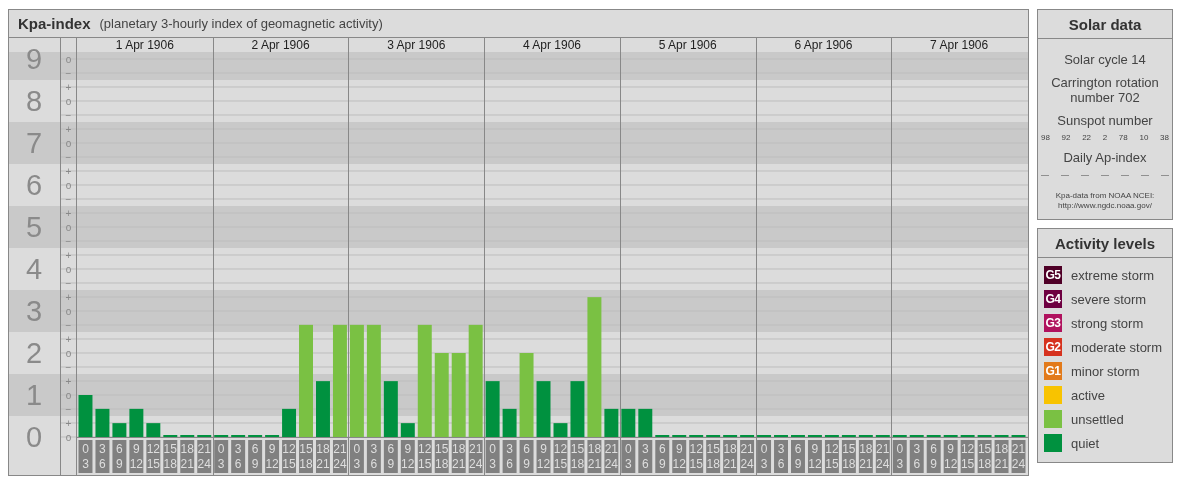 The width and height of the screenshot is (1184, 480). I want to click on day-label: 4 Apr 1906, so click(552, 45).